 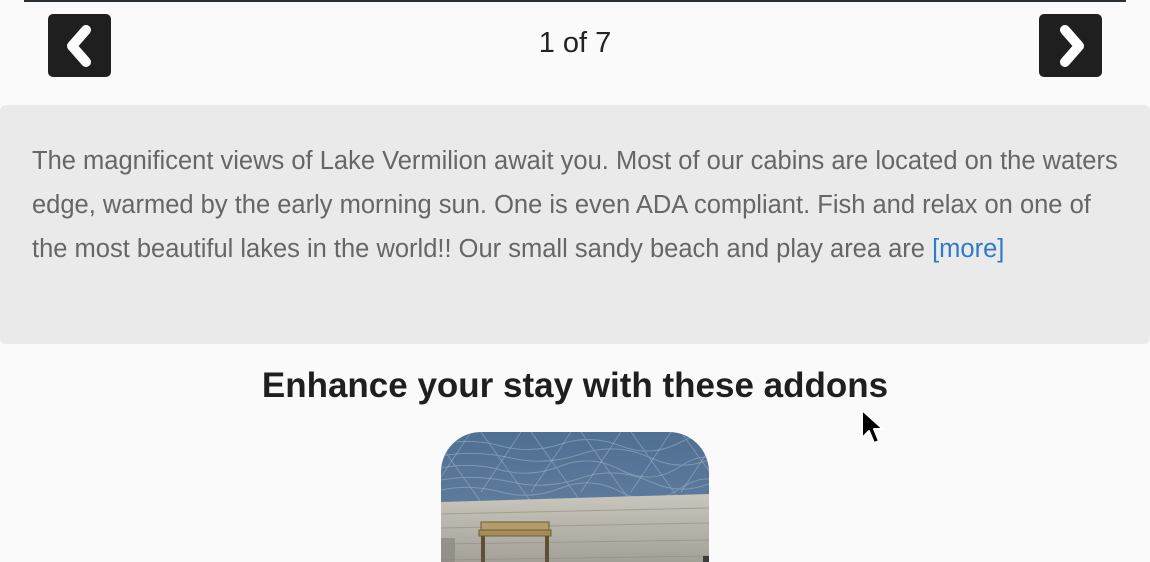 What do you see at coordinates (575, 43) in the screenshot?
I see `photo-counter: 1 of 7` at bounding box center [575, 43].